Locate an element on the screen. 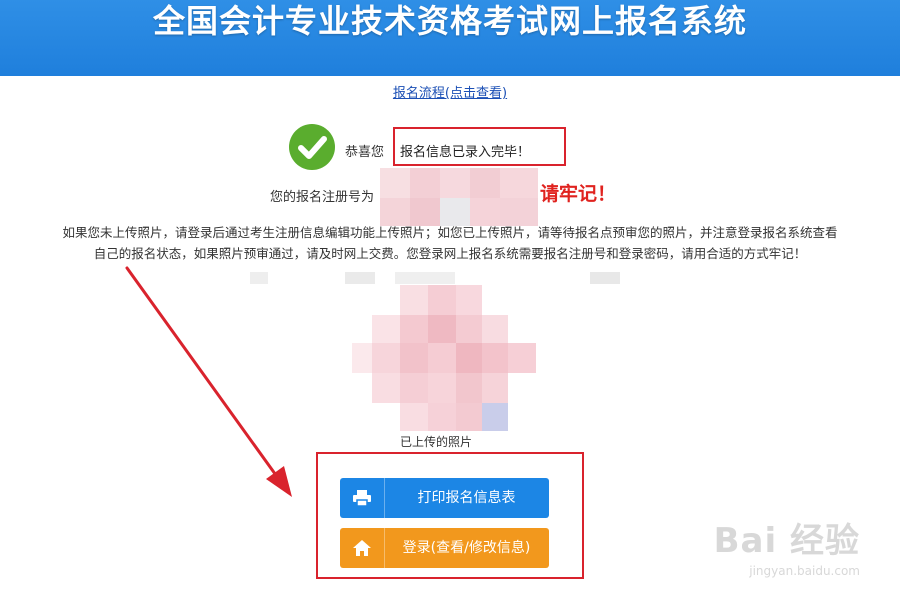 This screenshot has height=600, width=900. print-registration-form-button: 打印报名信息表 is located at coordinates (444, 498).